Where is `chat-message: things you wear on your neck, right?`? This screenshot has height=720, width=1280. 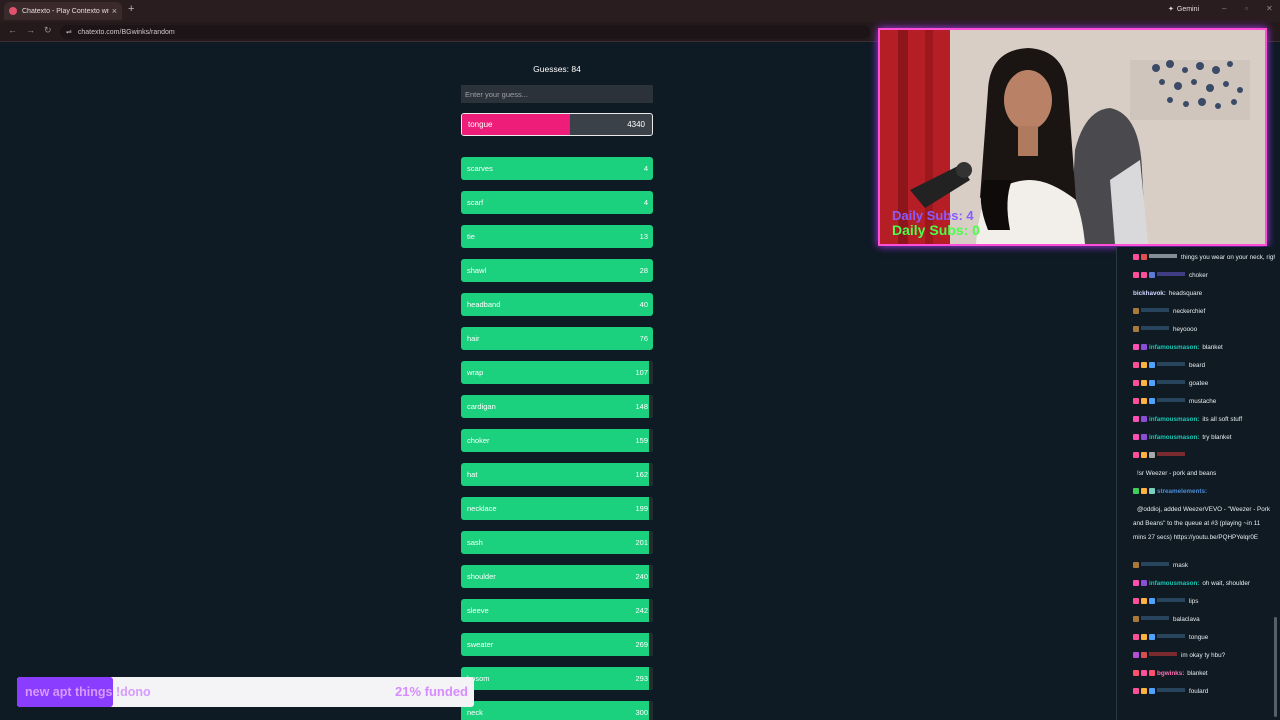
chat-message: things you wear on your neck, right? is located at coordinates (1204, 258).